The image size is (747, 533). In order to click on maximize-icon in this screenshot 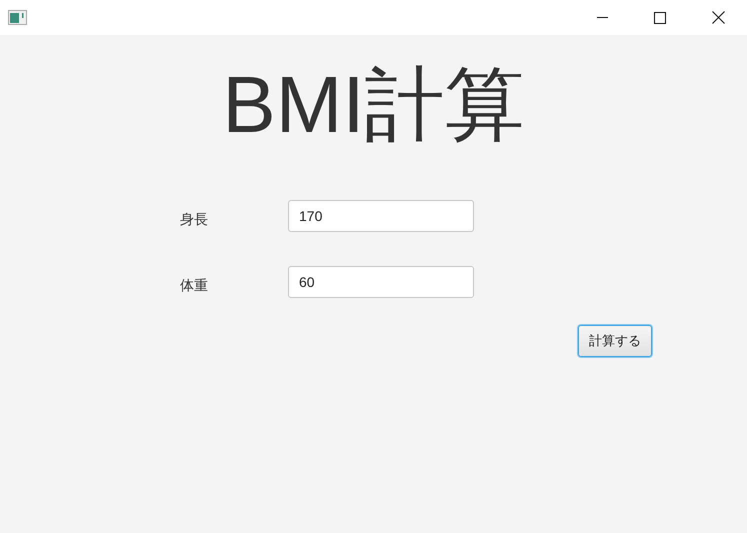, I will do `click(660, 18)`.